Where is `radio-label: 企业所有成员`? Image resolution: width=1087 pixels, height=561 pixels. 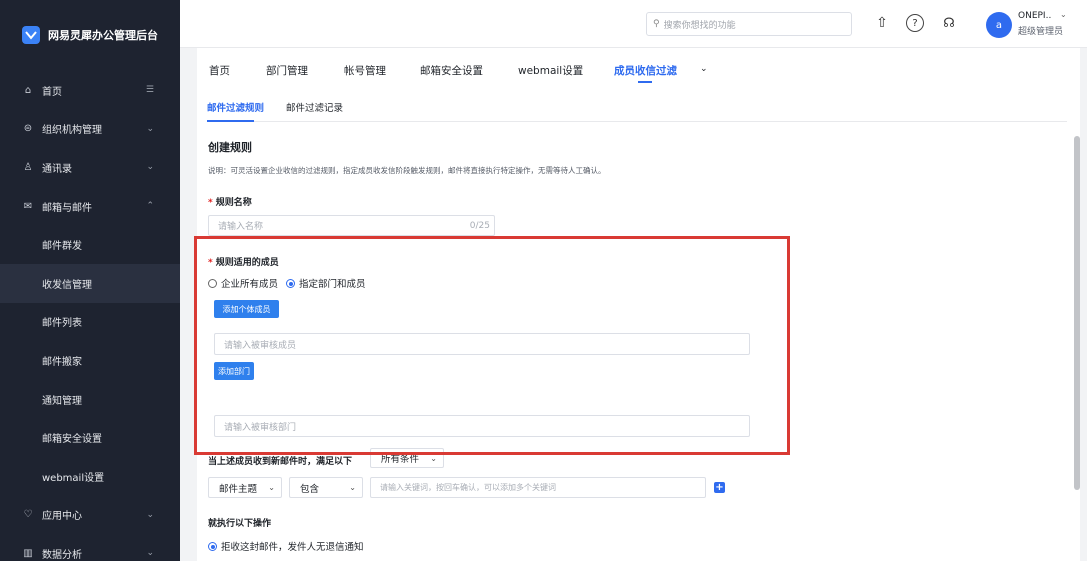
radio-label: 企业所有成员 is located at coordinates (250, 284).